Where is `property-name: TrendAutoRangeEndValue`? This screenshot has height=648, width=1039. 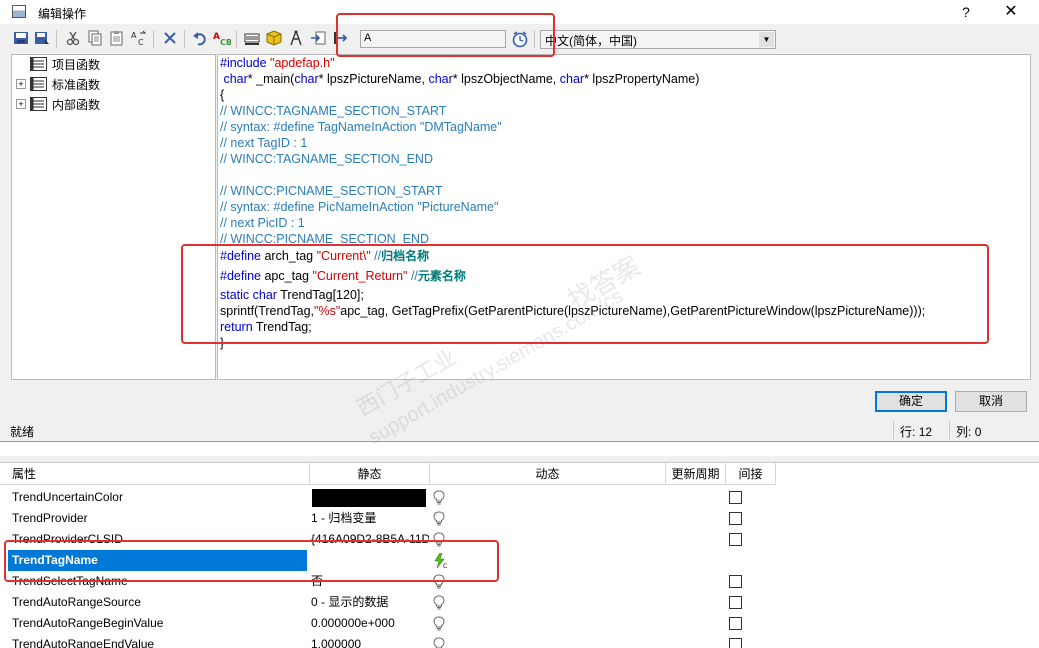 property-name: TrendAutoRangeEndValue is located at coordinates (83, 642).